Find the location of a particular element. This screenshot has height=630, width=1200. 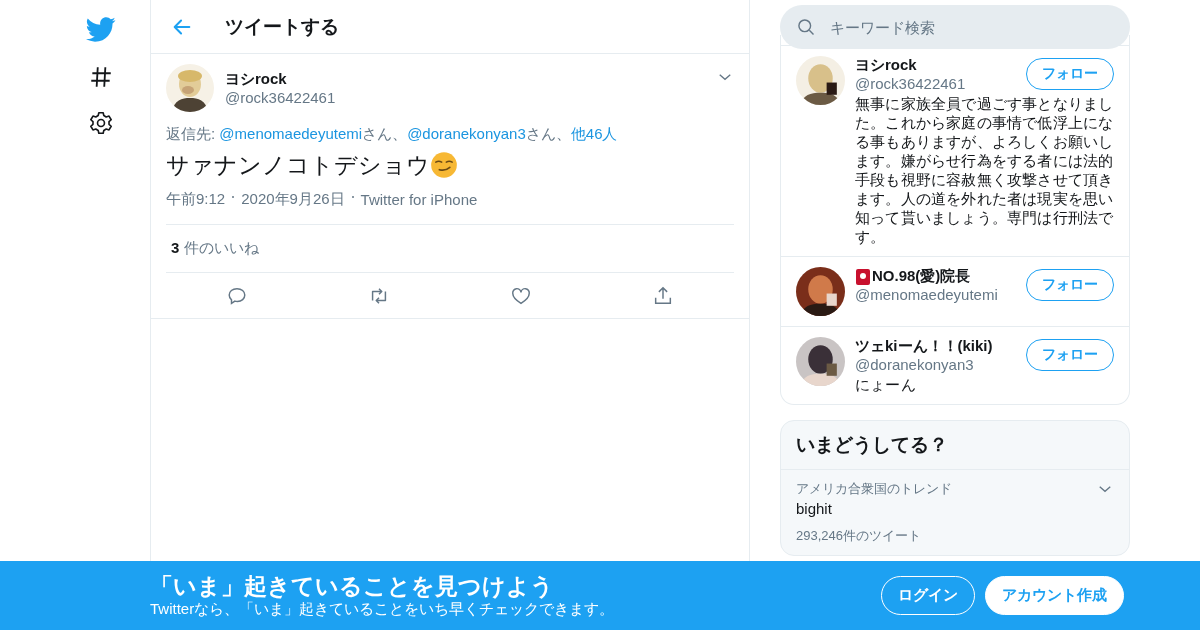

mention-link: @doranekonyan3 is located at coordinates (466, 133).